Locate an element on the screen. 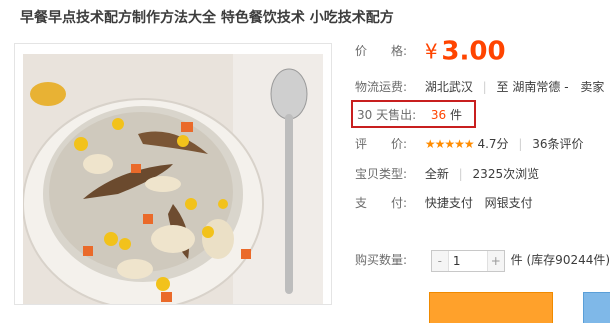 This screenshot has width=610, height=323. rating-label: 评 价: is located at coordinates (381, 144).